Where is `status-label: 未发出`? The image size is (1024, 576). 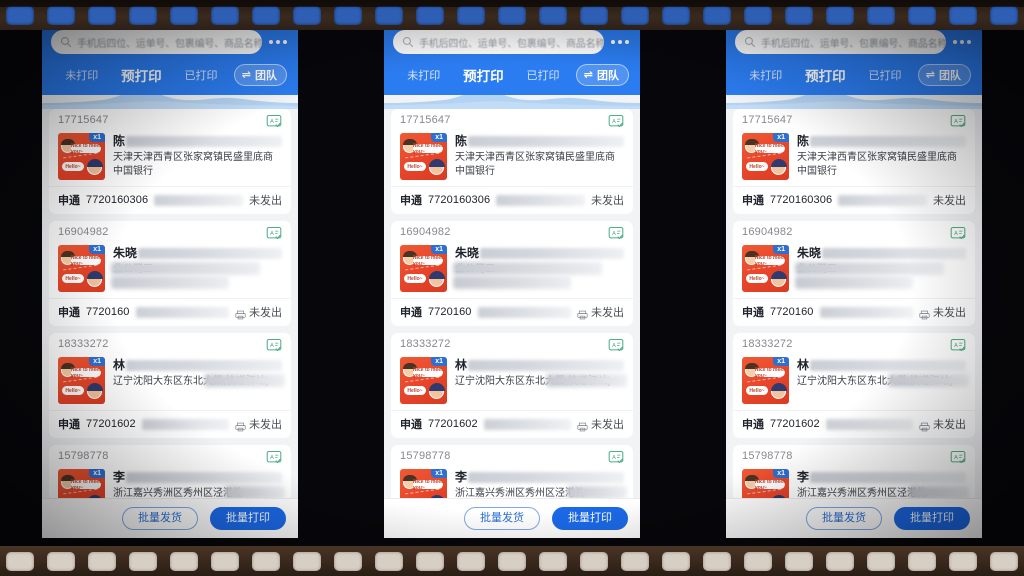 status-label: 未发出 is located at coordinates (265, 201).